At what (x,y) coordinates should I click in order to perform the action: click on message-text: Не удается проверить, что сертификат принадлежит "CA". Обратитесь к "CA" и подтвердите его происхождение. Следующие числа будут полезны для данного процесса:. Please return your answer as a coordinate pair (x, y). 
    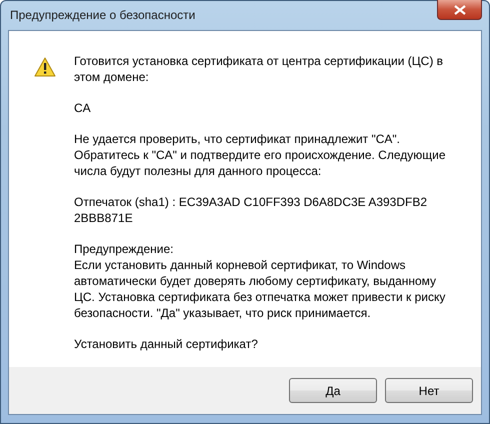
    Looking at the image, I should click on (260, 155).